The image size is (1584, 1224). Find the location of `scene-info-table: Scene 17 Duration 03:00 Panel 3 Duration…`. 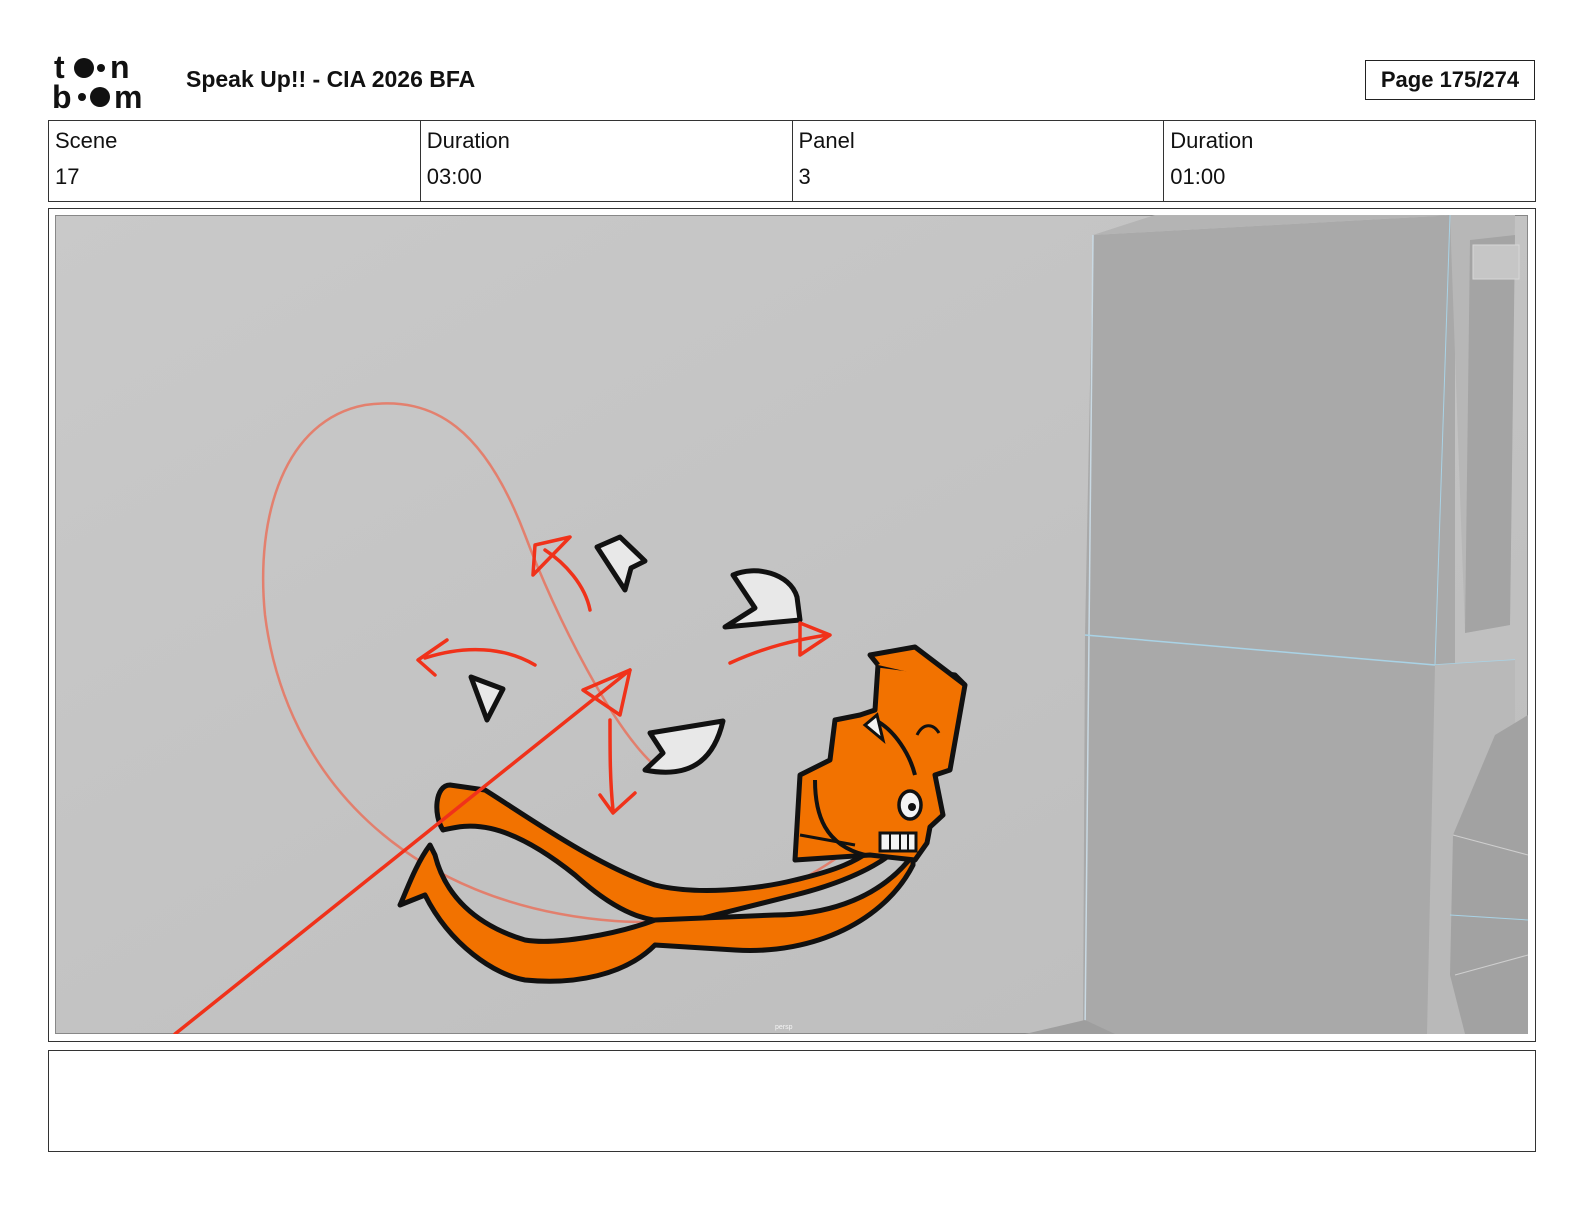

scene-info-table: Scene 17 Duration 03:00 Panel 3 Duration… is located at coordinates (792, 161).